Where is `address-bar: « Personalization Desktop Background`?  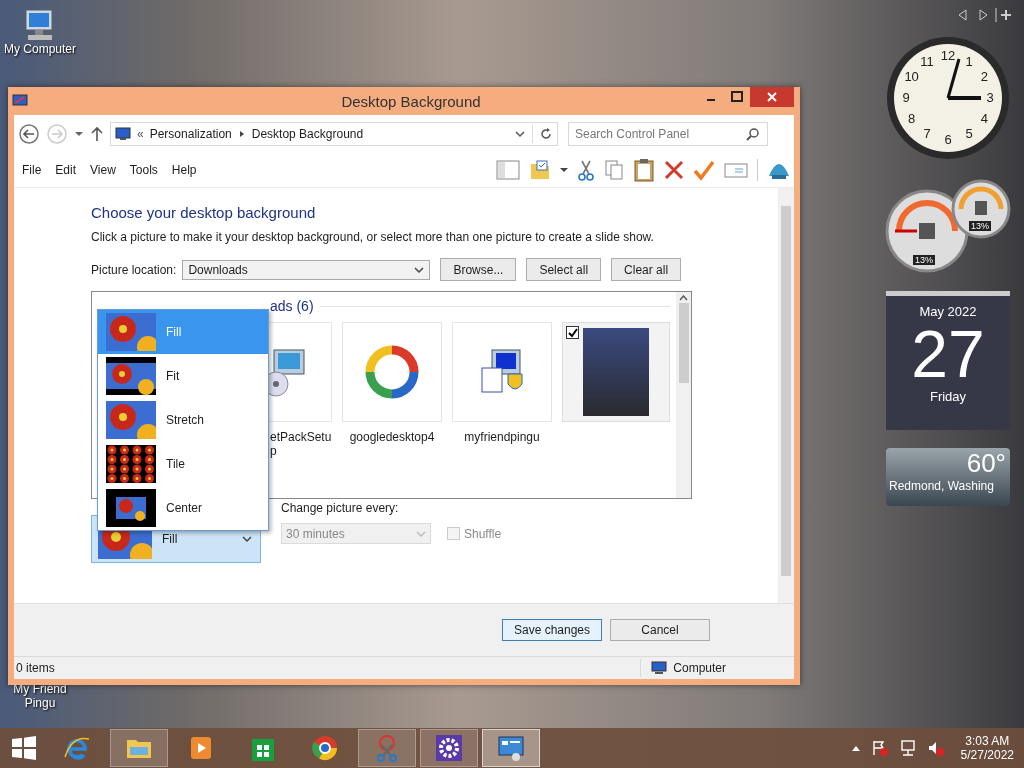 address-bar: « Personalization Desktop Background is located at coordinates (334, 134).